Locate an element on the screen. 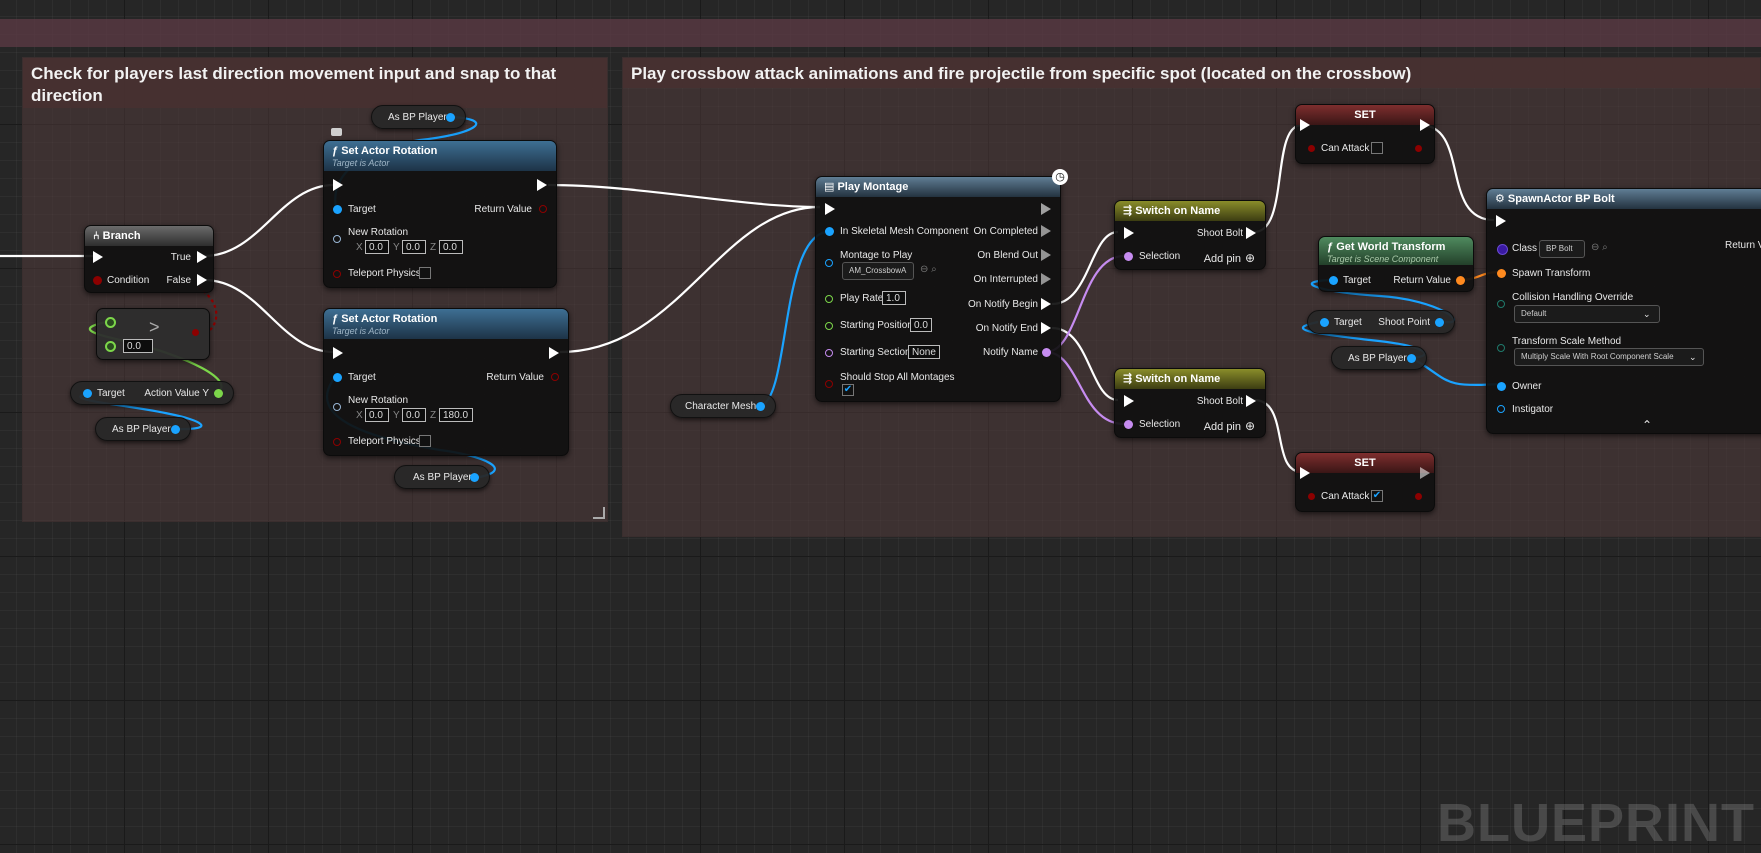 This screenshot has height=853, width=1761. set-rot1-return-pin is located at coordinates (543, 209).